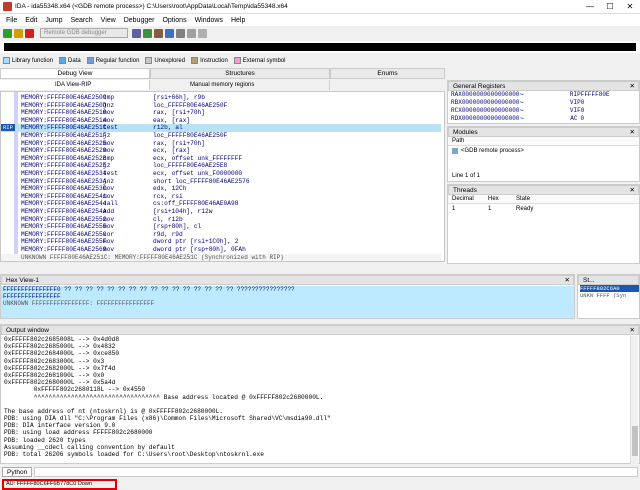  Describe the element at coordinates (543, 95) in the screenshot. I see `register-row: RAX 0000000000000000 ↪ RIP FFFFF80E` at that location.